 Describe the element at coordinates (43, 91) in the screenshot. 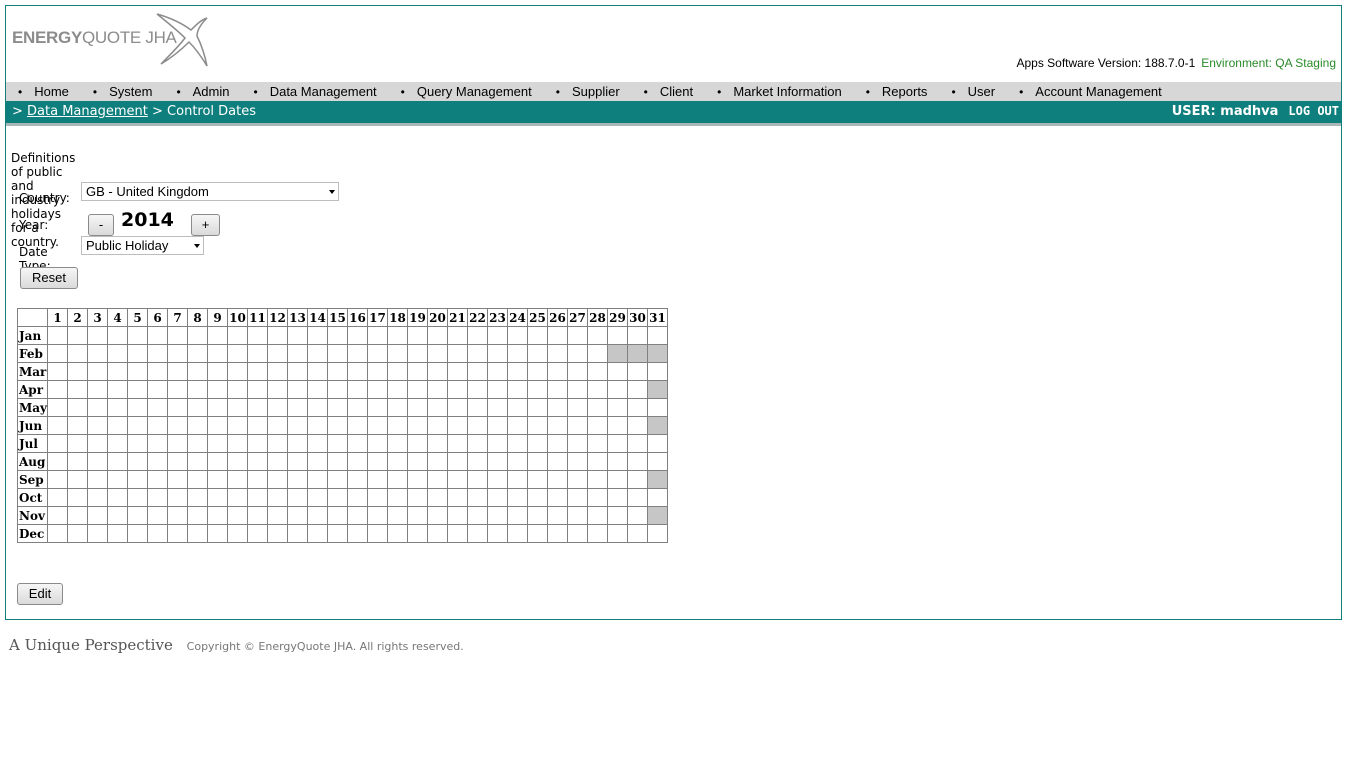

I see `menu-item-home: • Home` at that location.